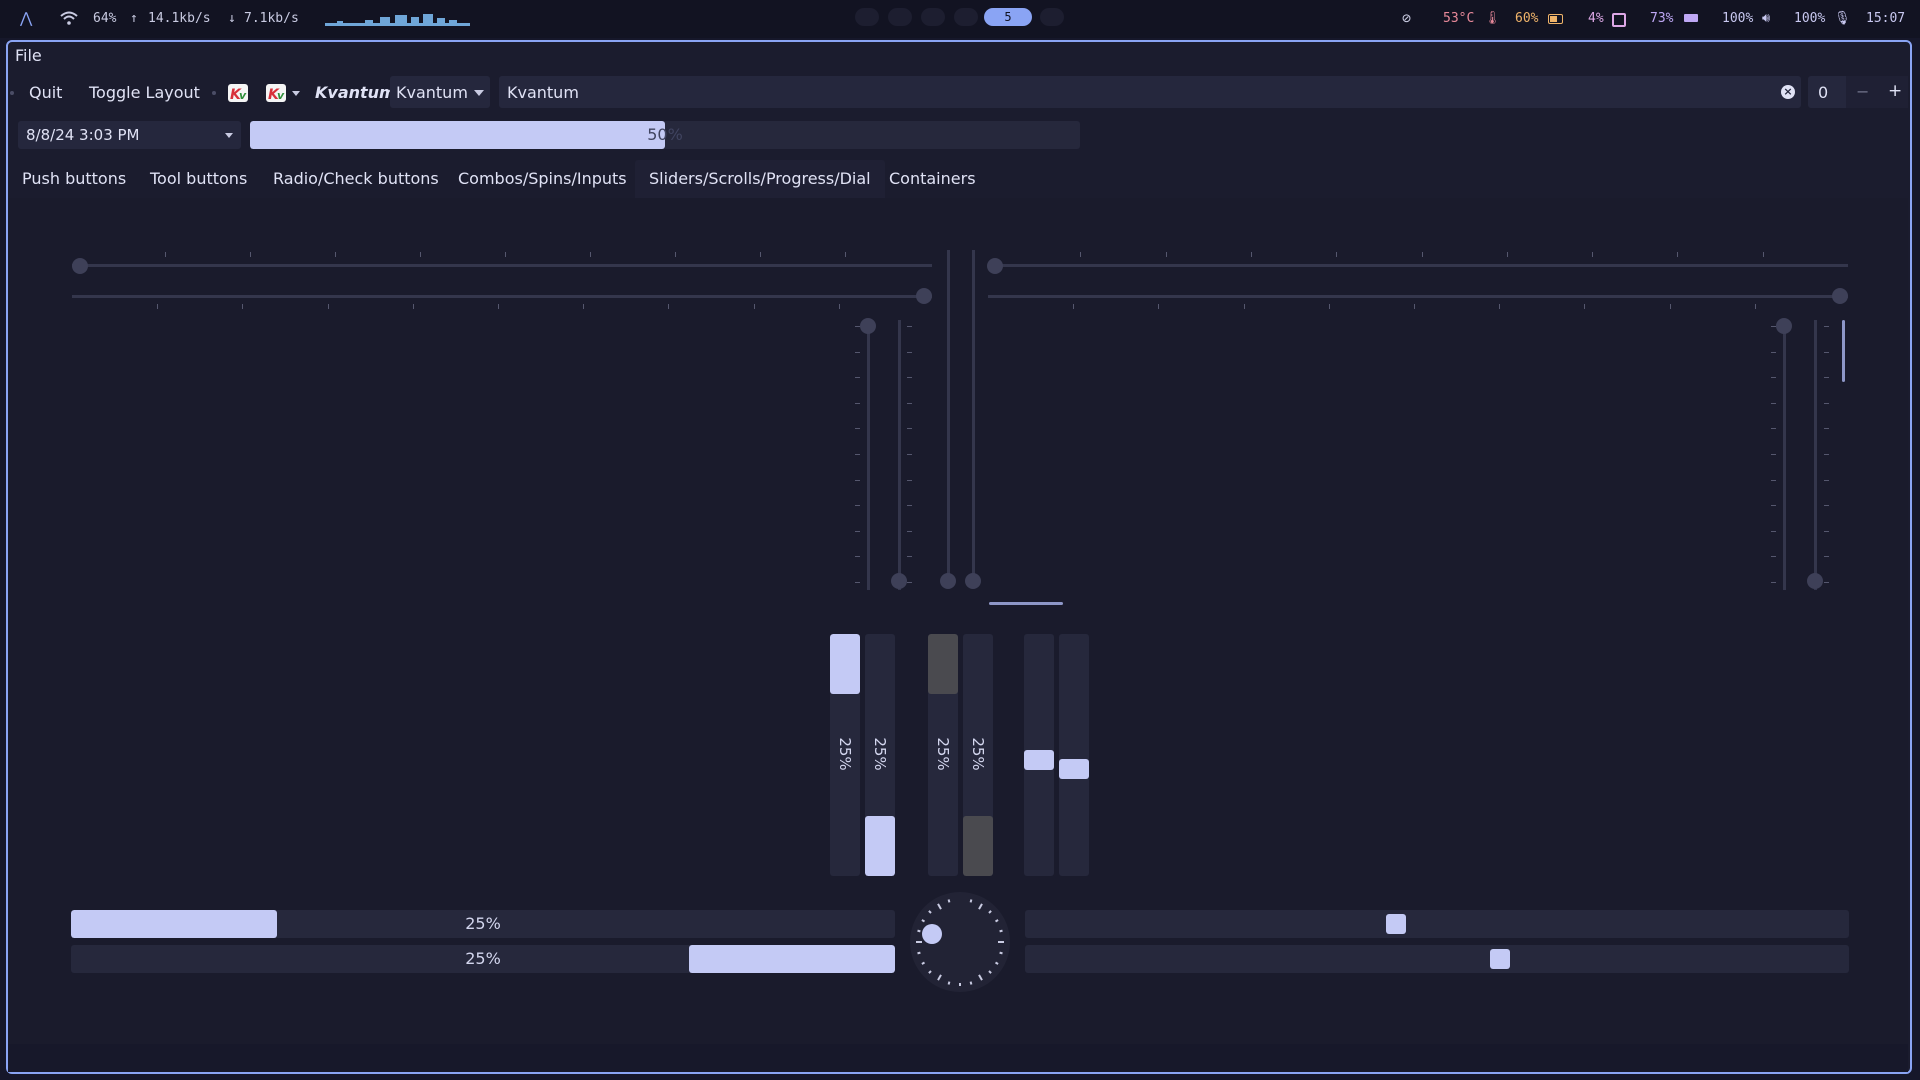  Describe the element at coordinates (69, 18) in the screenshot. I see `wifi-icon` at that location.